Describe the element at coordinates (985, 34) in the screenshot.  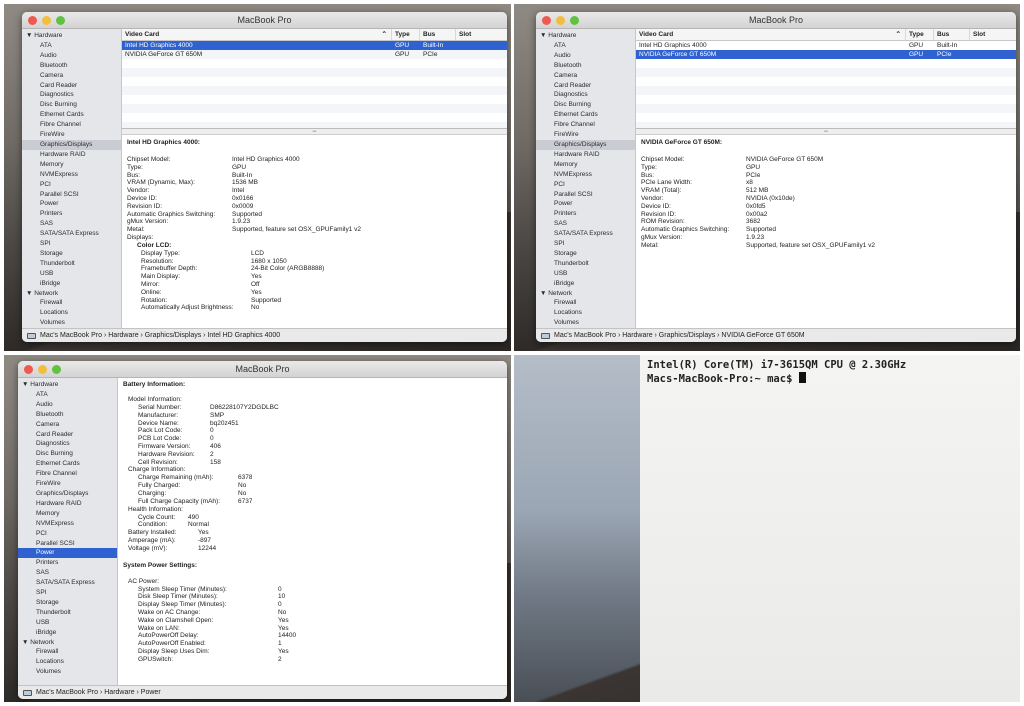
I see `column-header-slot: Slot` at that location.